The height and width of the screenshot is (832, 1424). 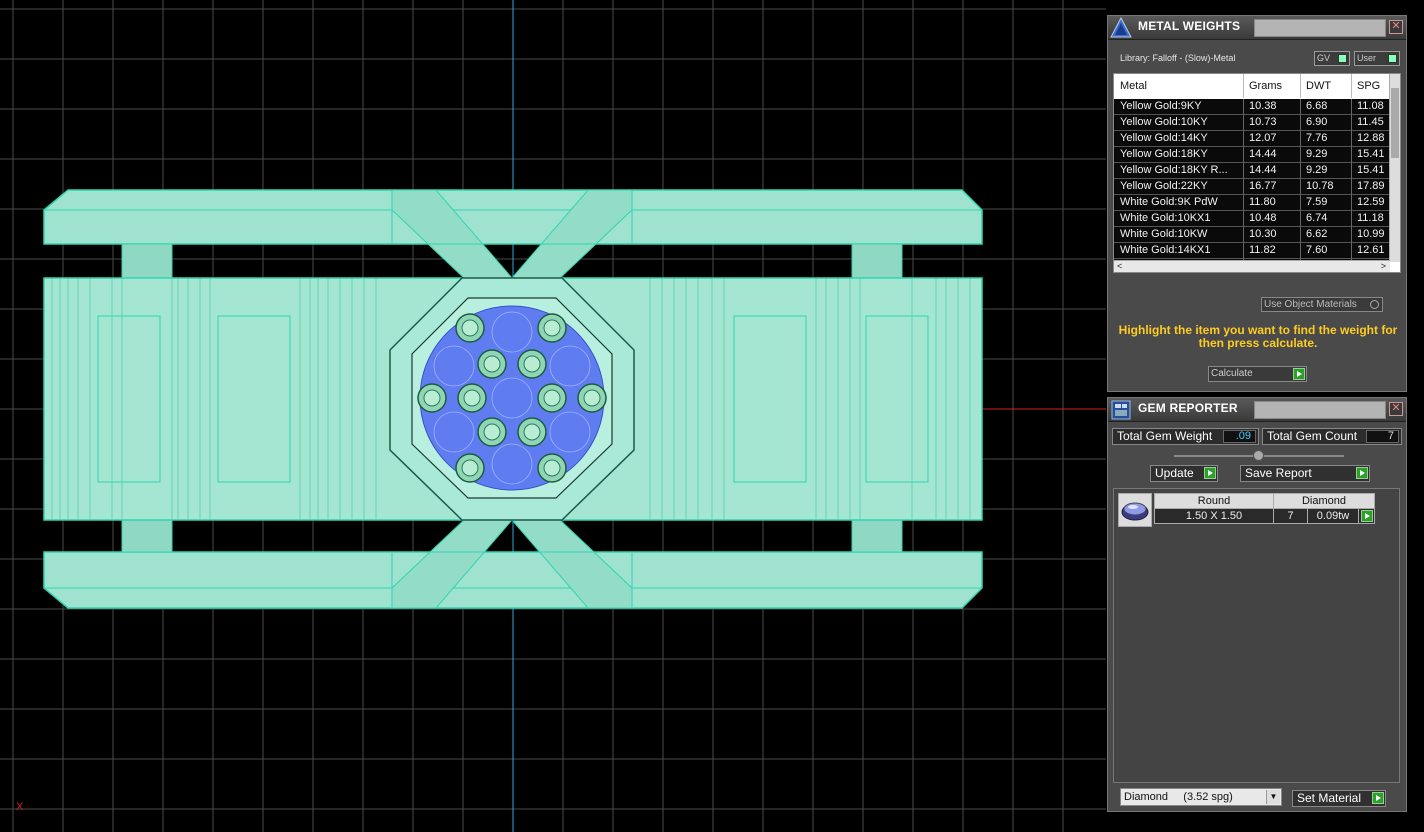 I want to click on gem-count: 7, so click(x=1290, y=516).